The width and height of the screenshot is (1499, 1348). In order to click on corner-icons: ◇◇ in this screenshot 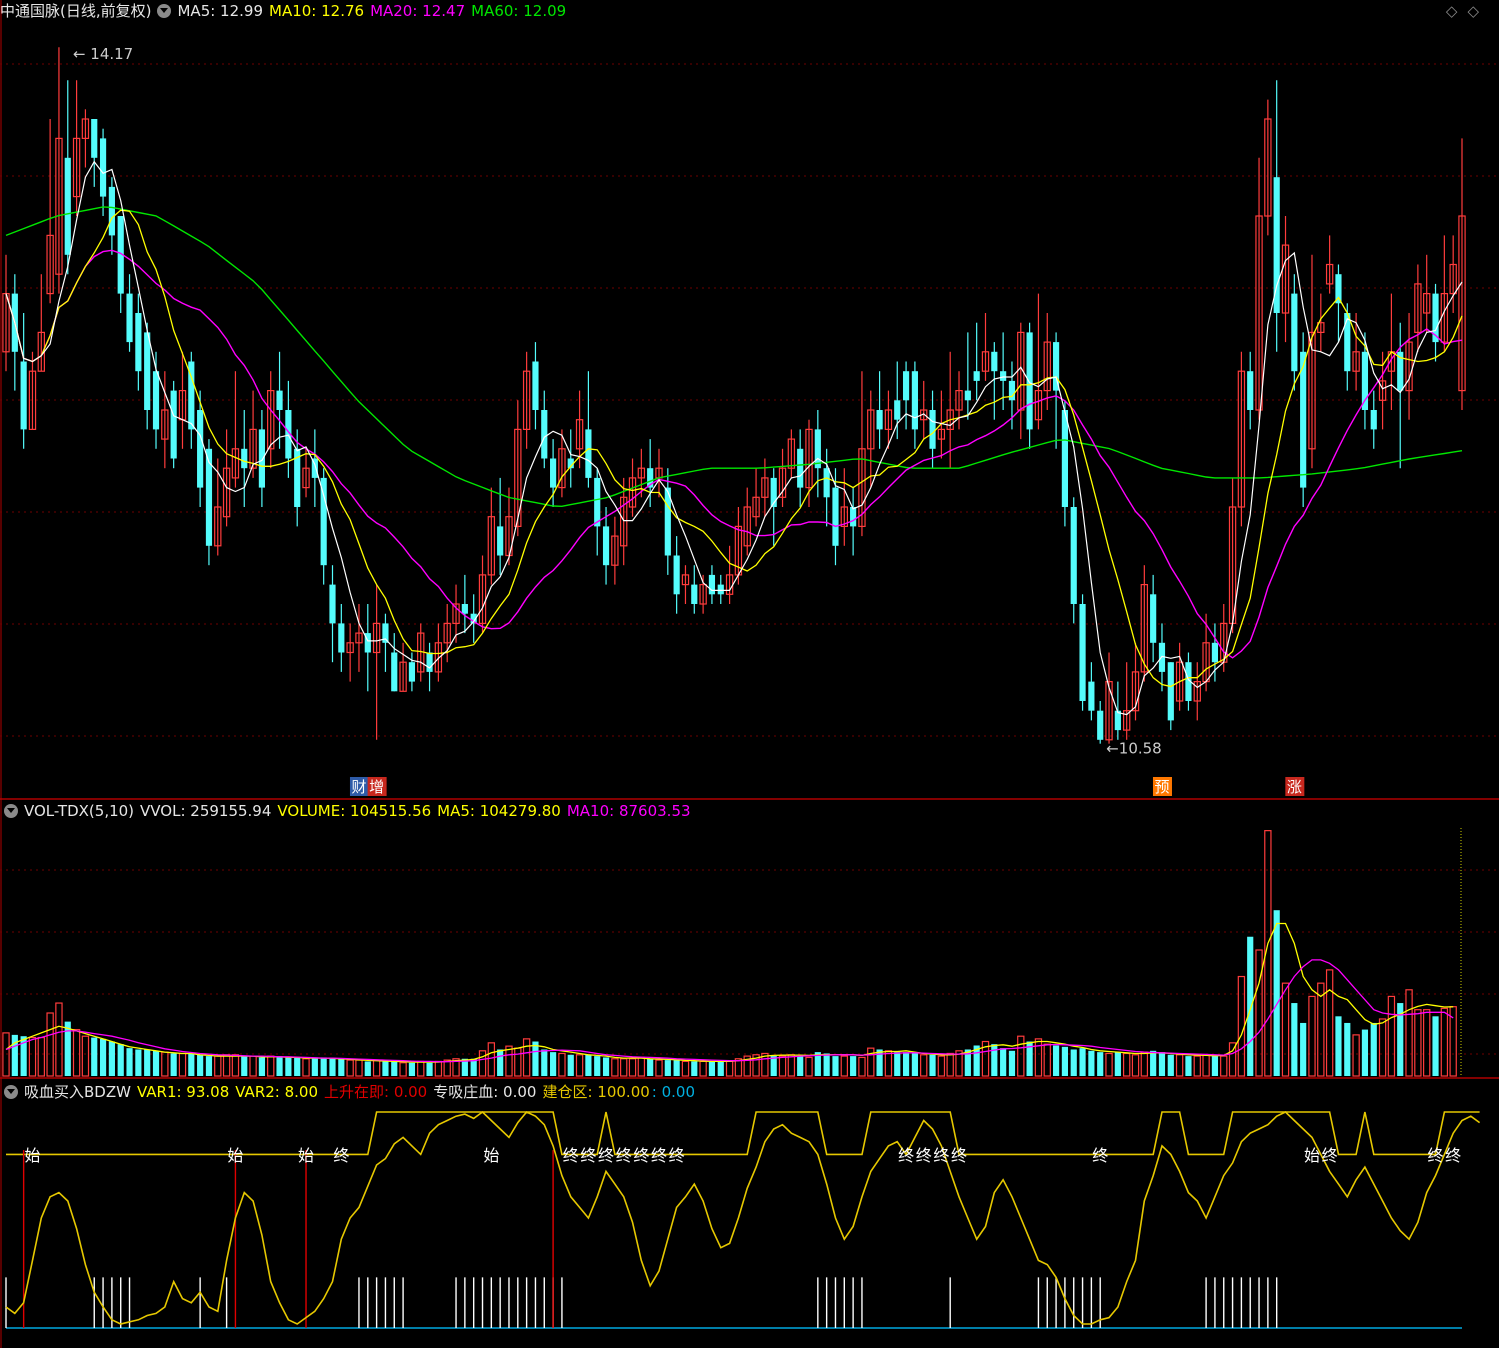, I will do `click(1467, 11)`.